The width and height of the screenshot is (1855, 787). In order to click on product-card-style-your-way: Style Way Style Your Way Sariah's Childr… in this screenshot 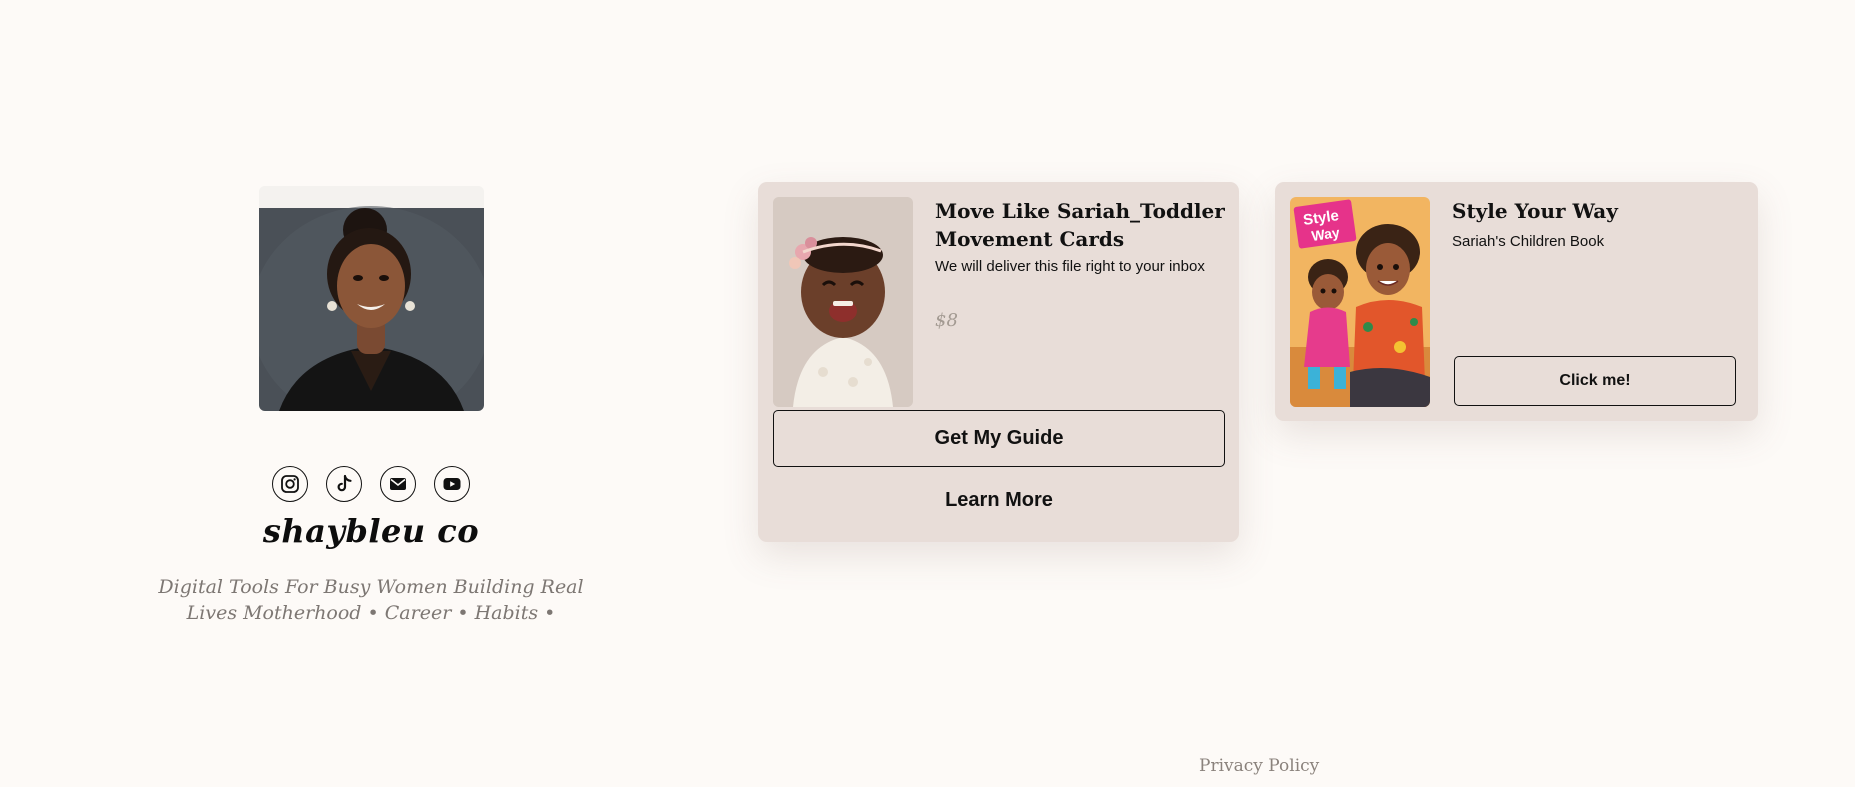, I will do `click(1516, 301)`.